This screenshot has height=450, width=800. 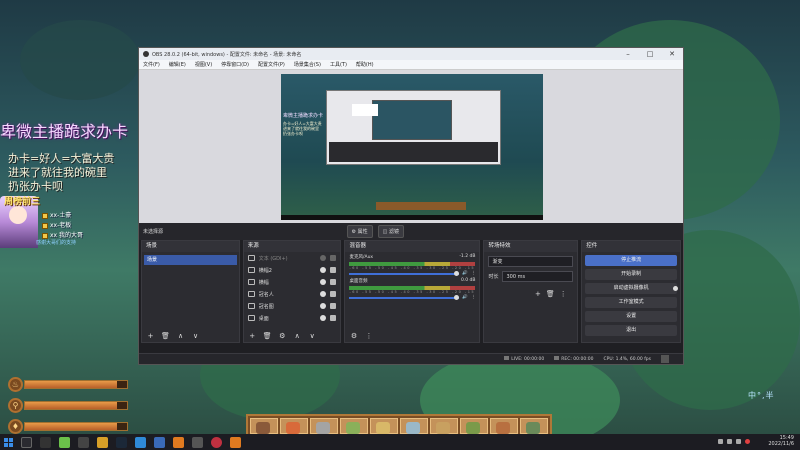 I want to click on menu-docks: 停靠窗口(D), so click(x=235, y=64).